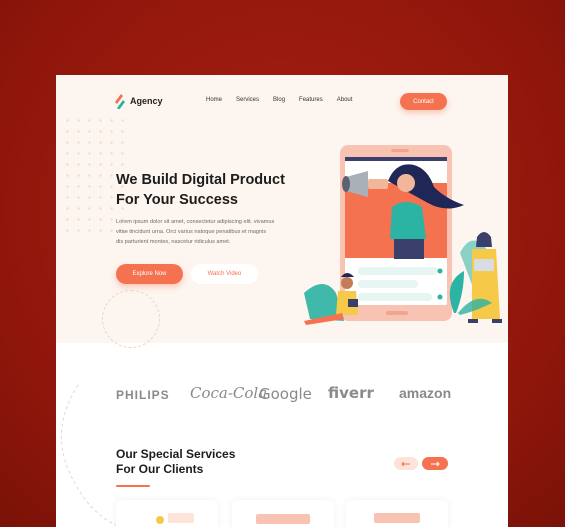  I want to click on arrow-left-icon, so click(405, 463).